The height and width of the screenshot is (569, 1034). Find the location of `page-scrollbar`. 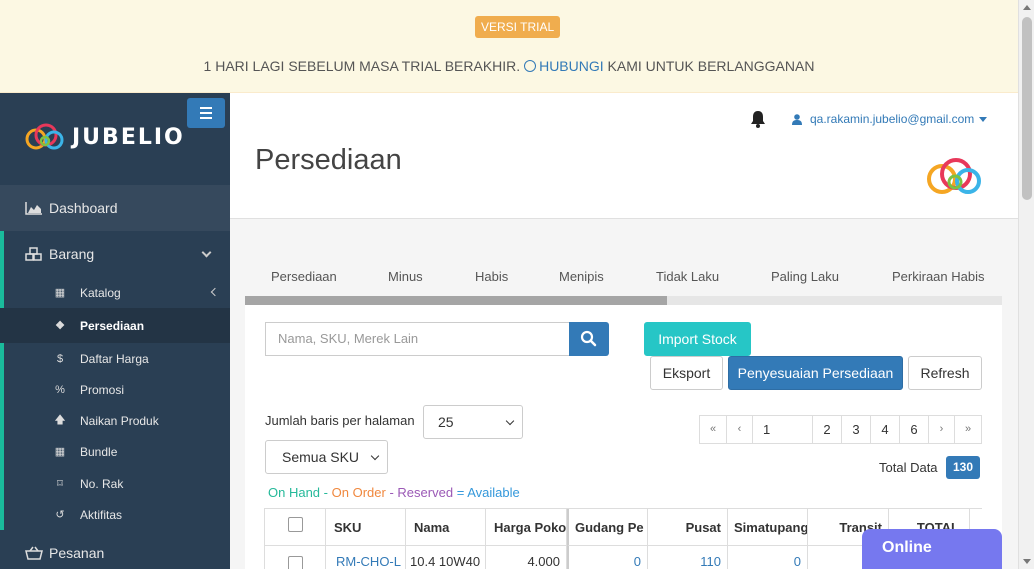

page-scrollbar is located at coordinates (1026, 284).